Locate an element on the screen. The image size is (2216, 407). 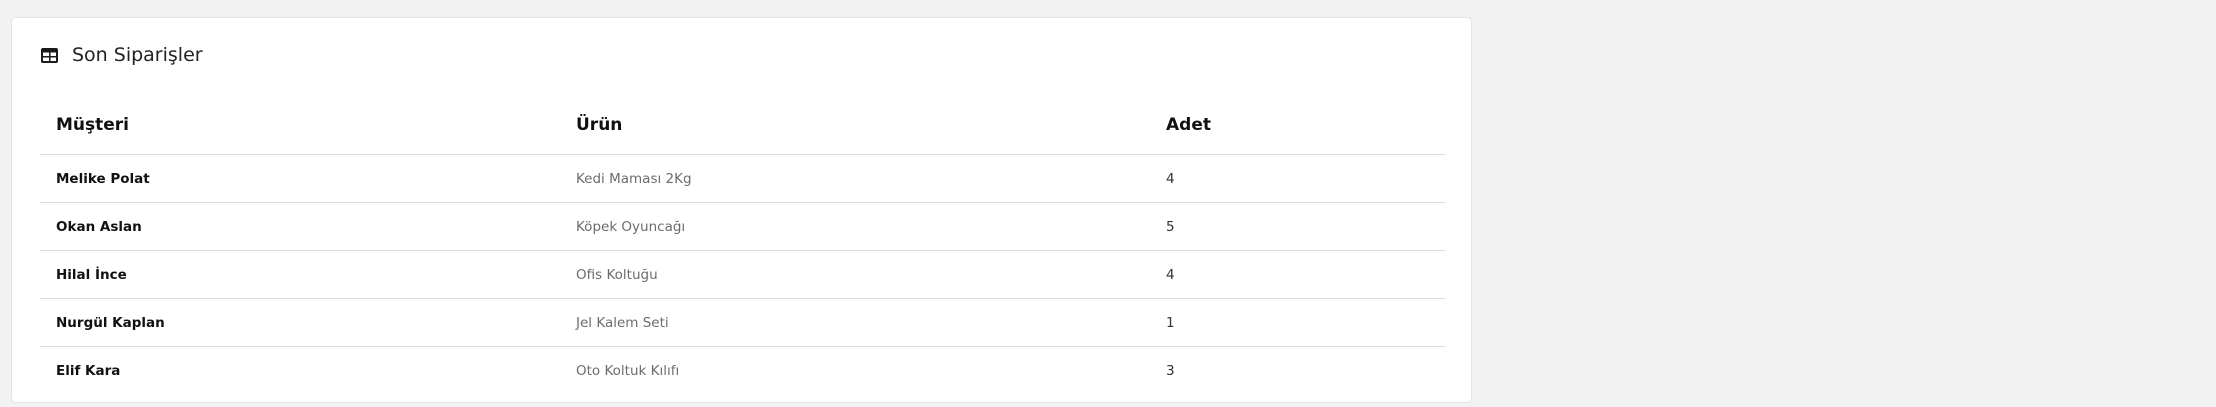
table-row: Hilal İnce Ofis Koltuğu 4 is located at coordinates (742, 274).